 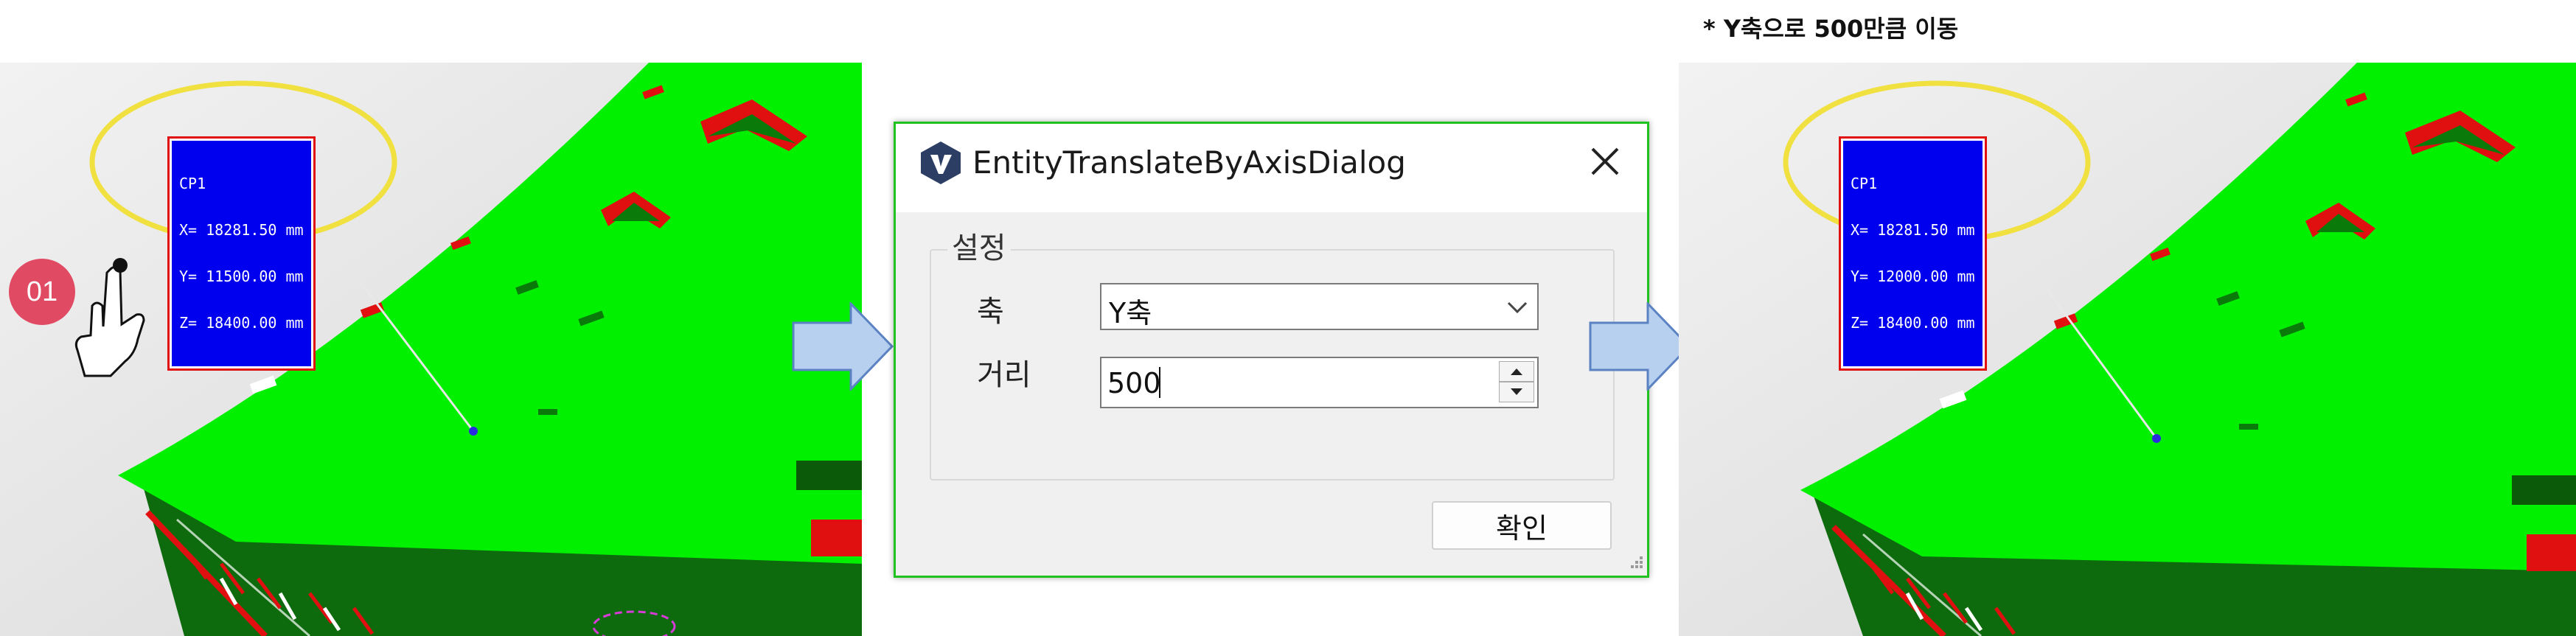 What do you see at coordinates (1004, 375) in the screenshot?
I see `distance-label: 거리` at bounding box center [1004, 375].